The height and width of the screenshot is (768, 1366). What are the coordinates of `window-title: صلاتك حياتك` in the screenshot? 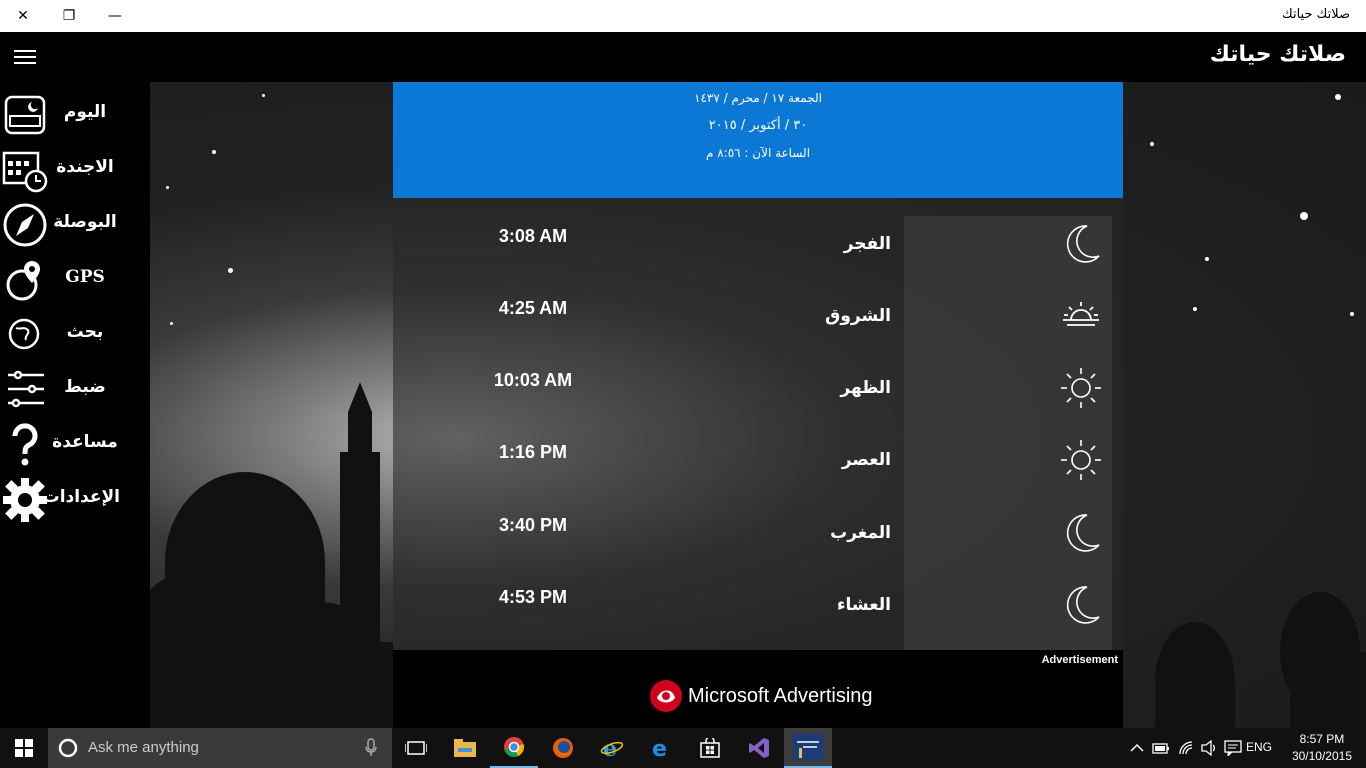 It's located at (1316, 14).